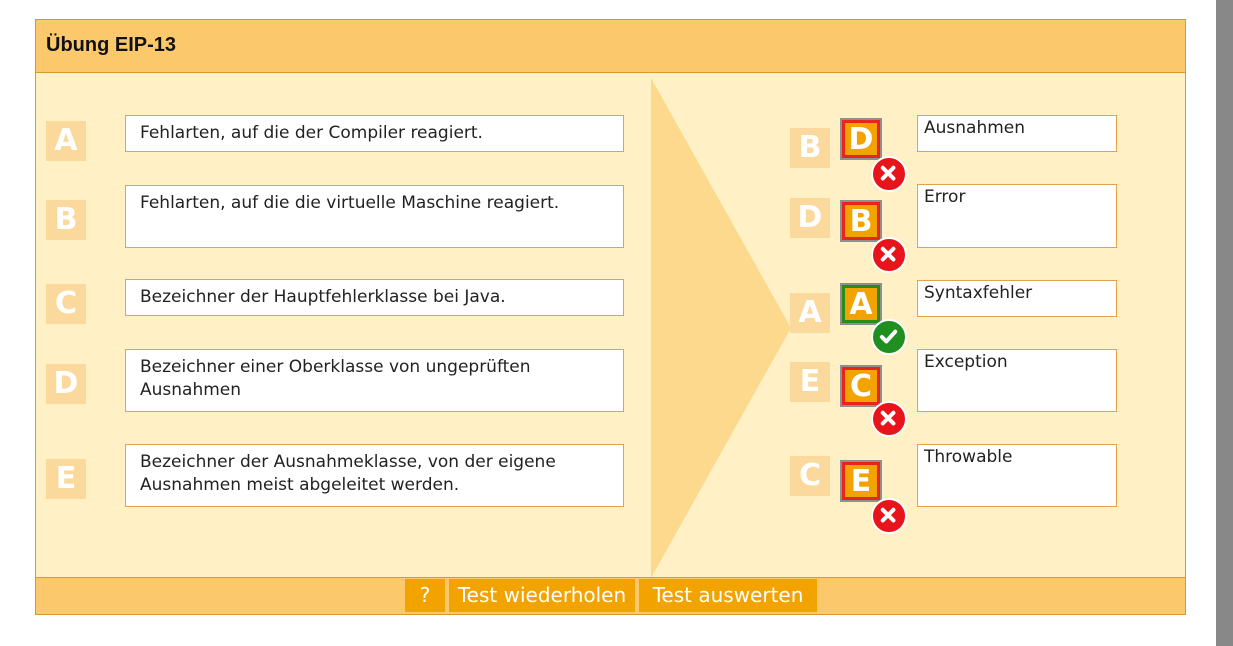 The width and height of the screenshot is (1233, 646). Describe the element at coordinates (66, 304) in the screenshot. I see `statement-letter-c: C` at that location.